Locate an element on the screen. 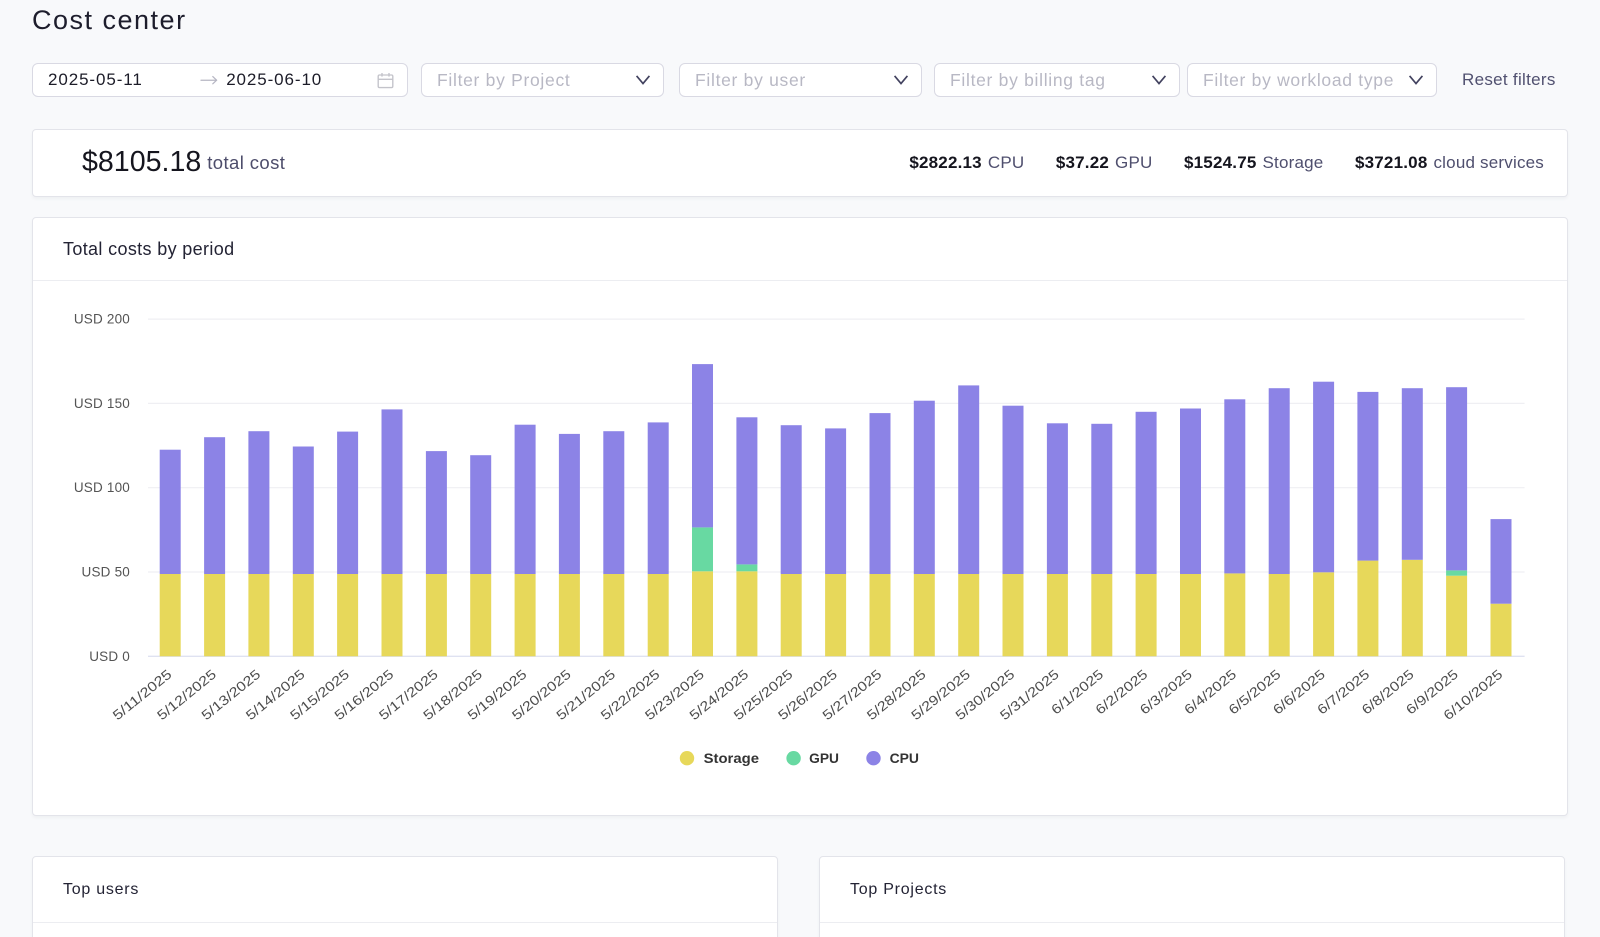 This screenshot has height=937, width=1600. svg-text: USD 100 is located at coordinates (102, 487).